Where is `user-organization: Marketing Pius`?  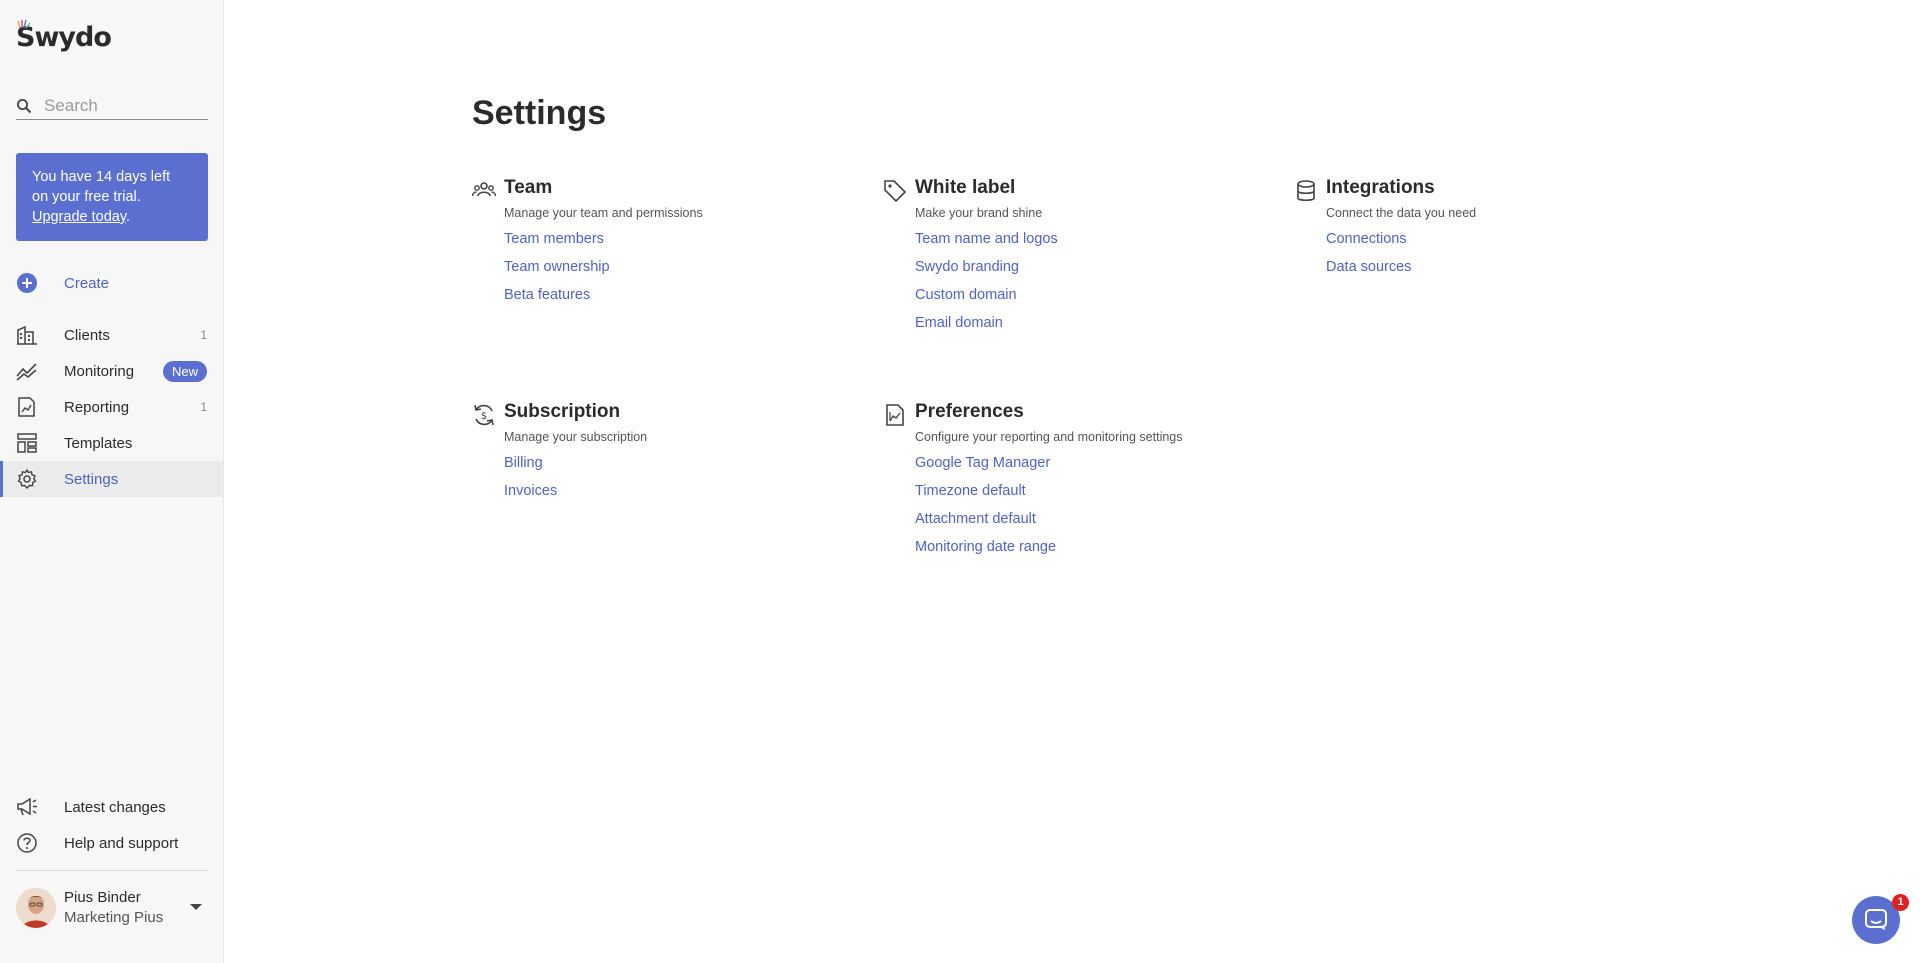 user-organization: Marketing Pius is located at coordinates (114, 917).